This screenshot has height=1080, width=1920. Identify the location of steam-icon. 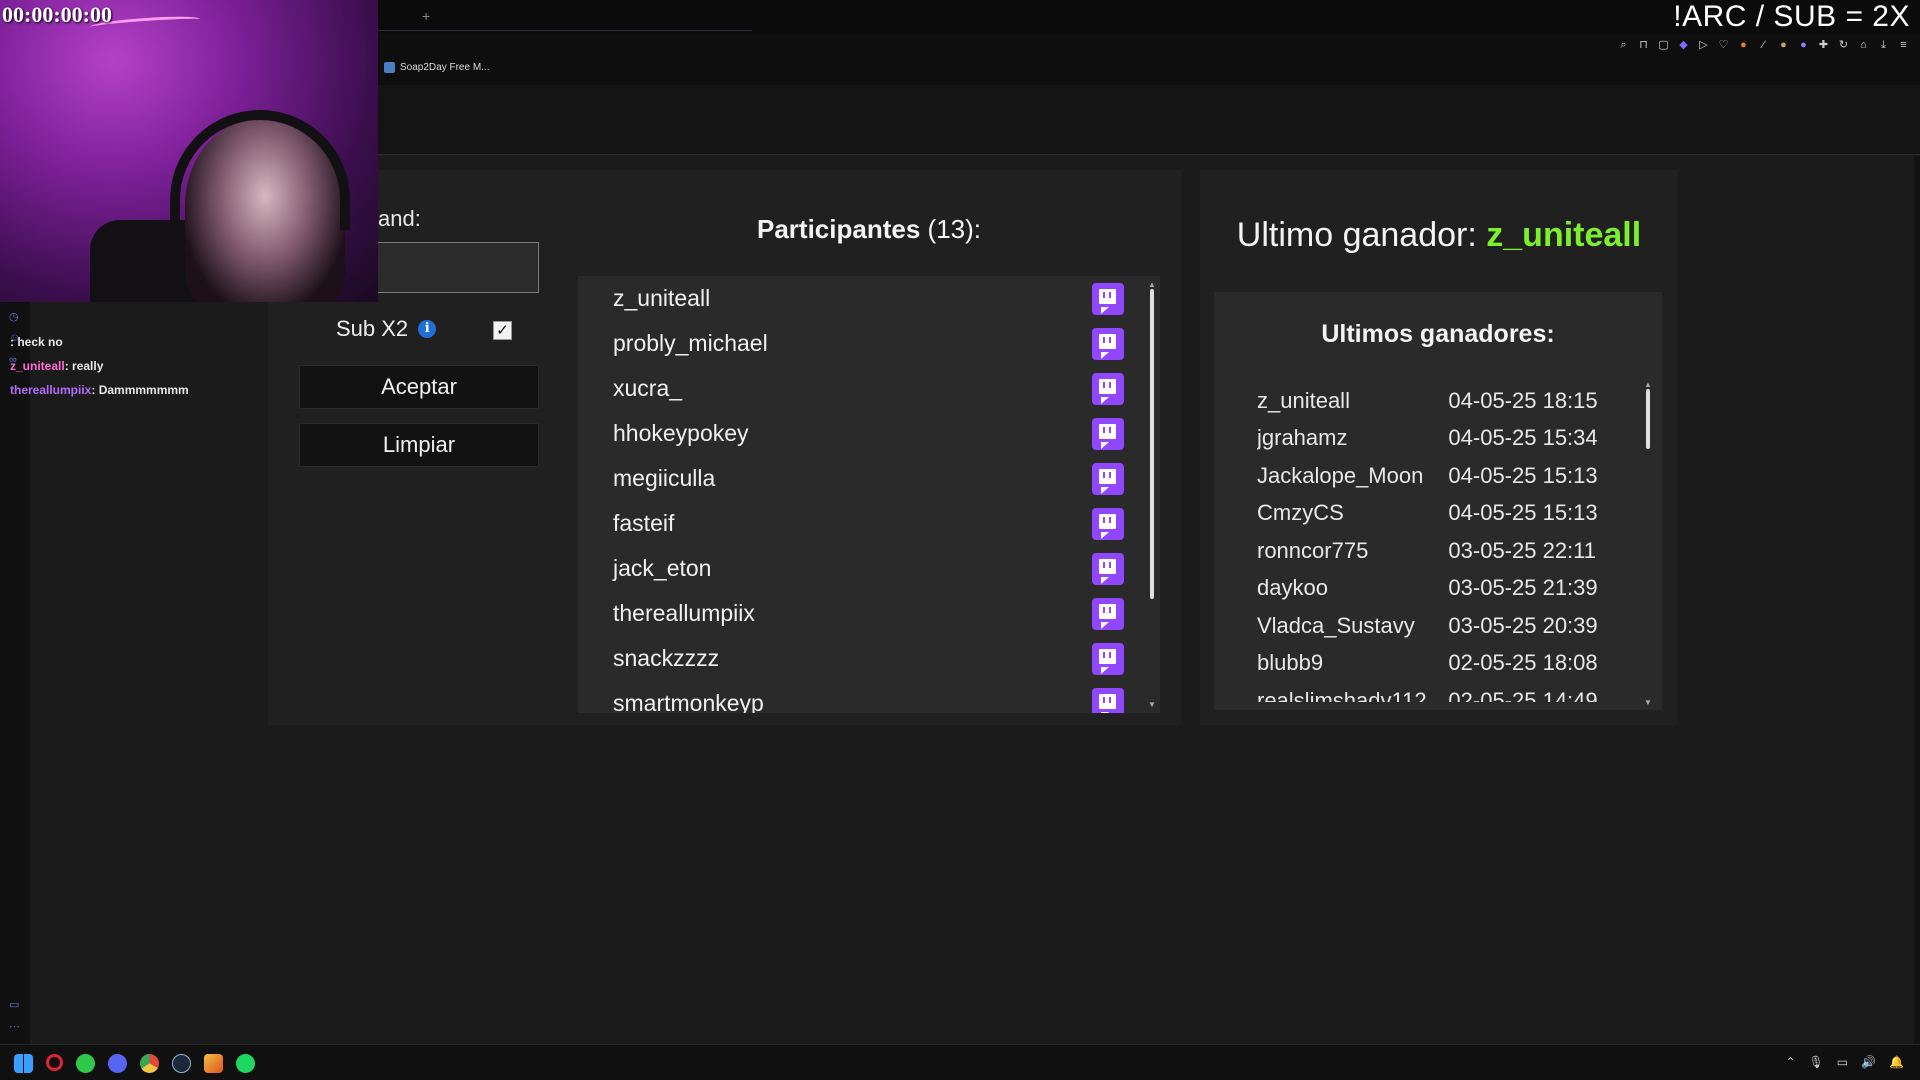
(181, 1063).